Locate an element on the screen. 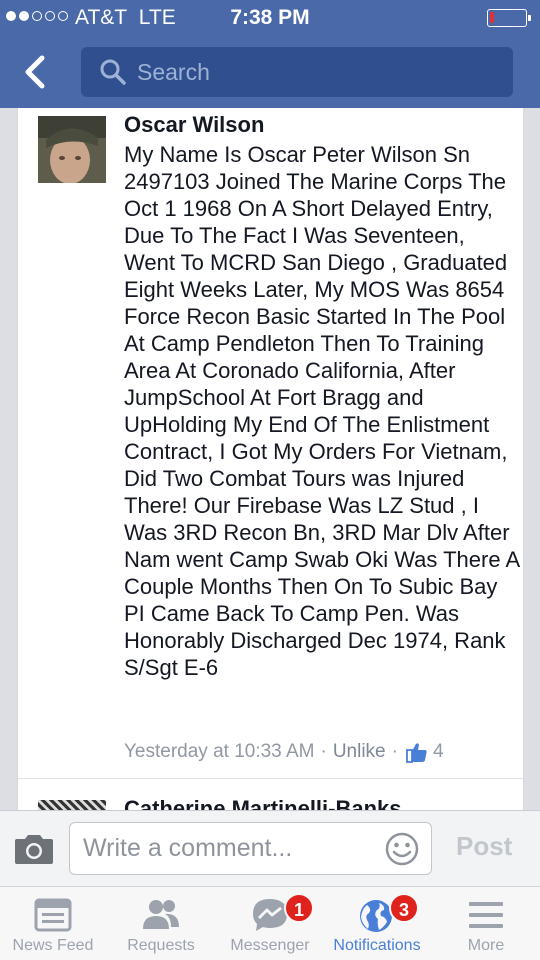 The width and height of the screenshot is (540, 960). notification-badge: 3 is located at coordinates (404, 908).